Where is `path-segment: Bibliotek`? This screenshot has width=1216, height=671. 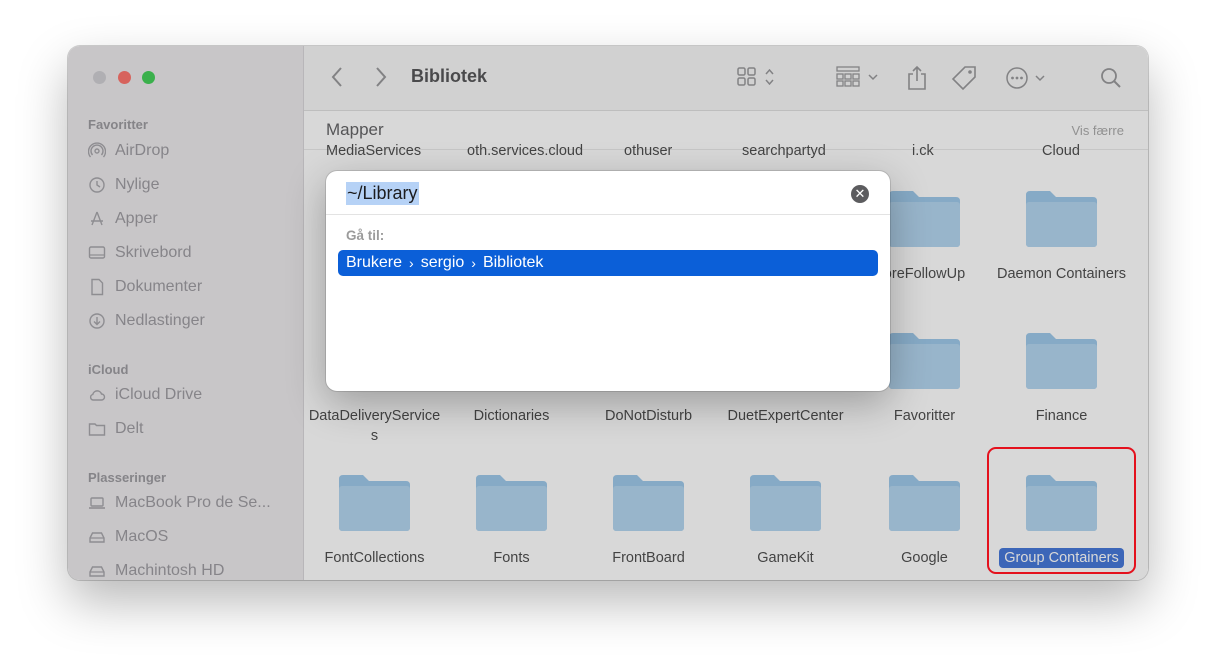 path-segment: Bibliotek is located at coordinates (513, 262).